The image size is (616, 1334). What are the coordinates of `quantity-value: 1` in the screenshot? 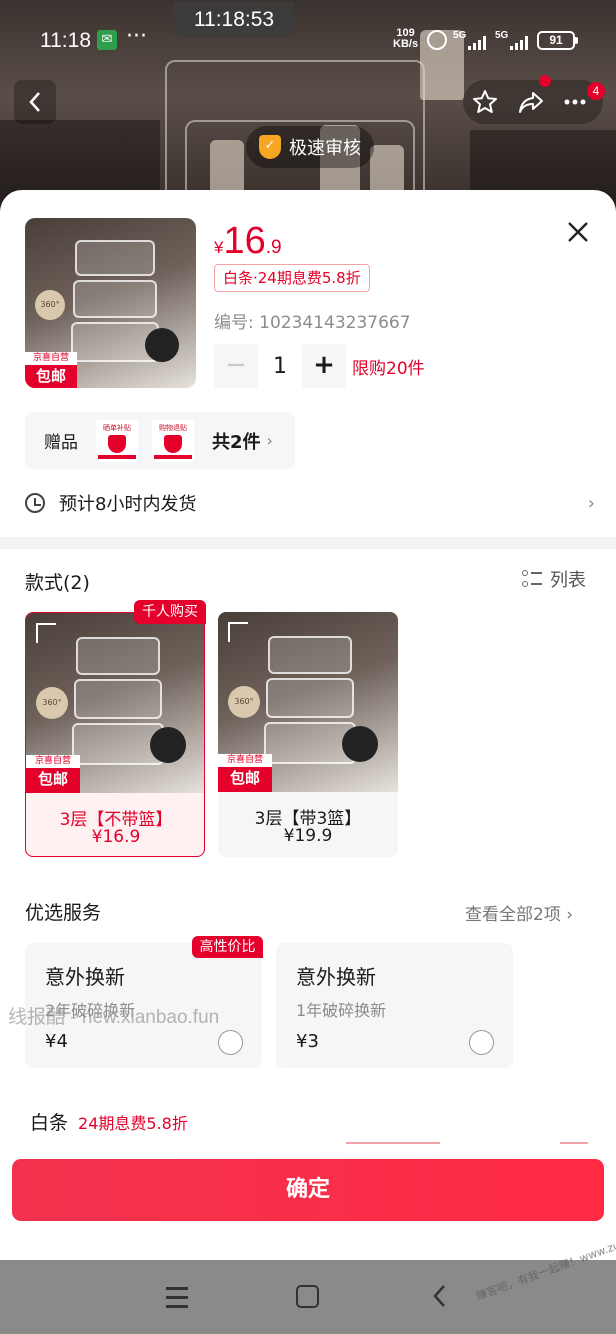 It's located at (280, 366).